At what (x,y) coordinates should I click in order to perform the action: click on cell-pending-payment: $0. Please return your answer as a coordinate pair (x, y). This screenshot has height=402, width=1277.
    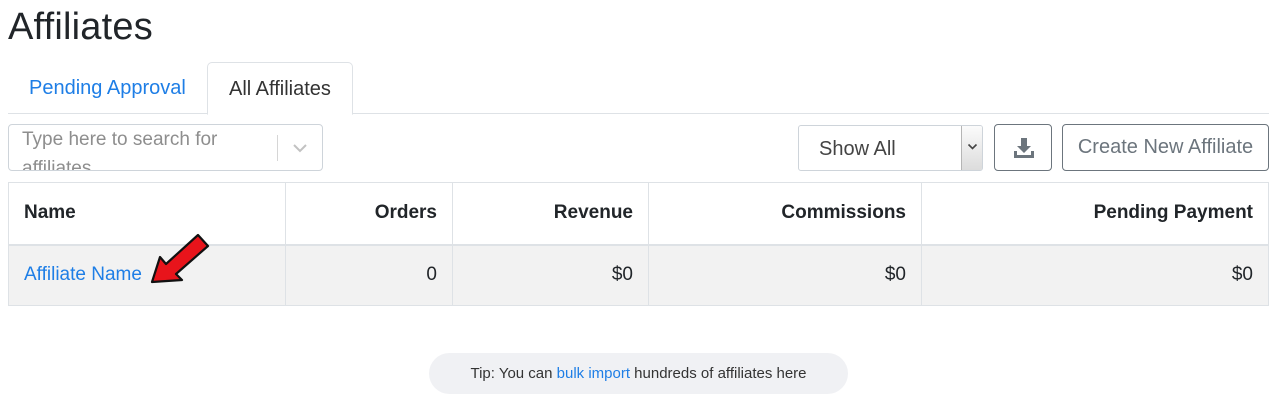
    Looking at the image, I should click on (1095, 275).